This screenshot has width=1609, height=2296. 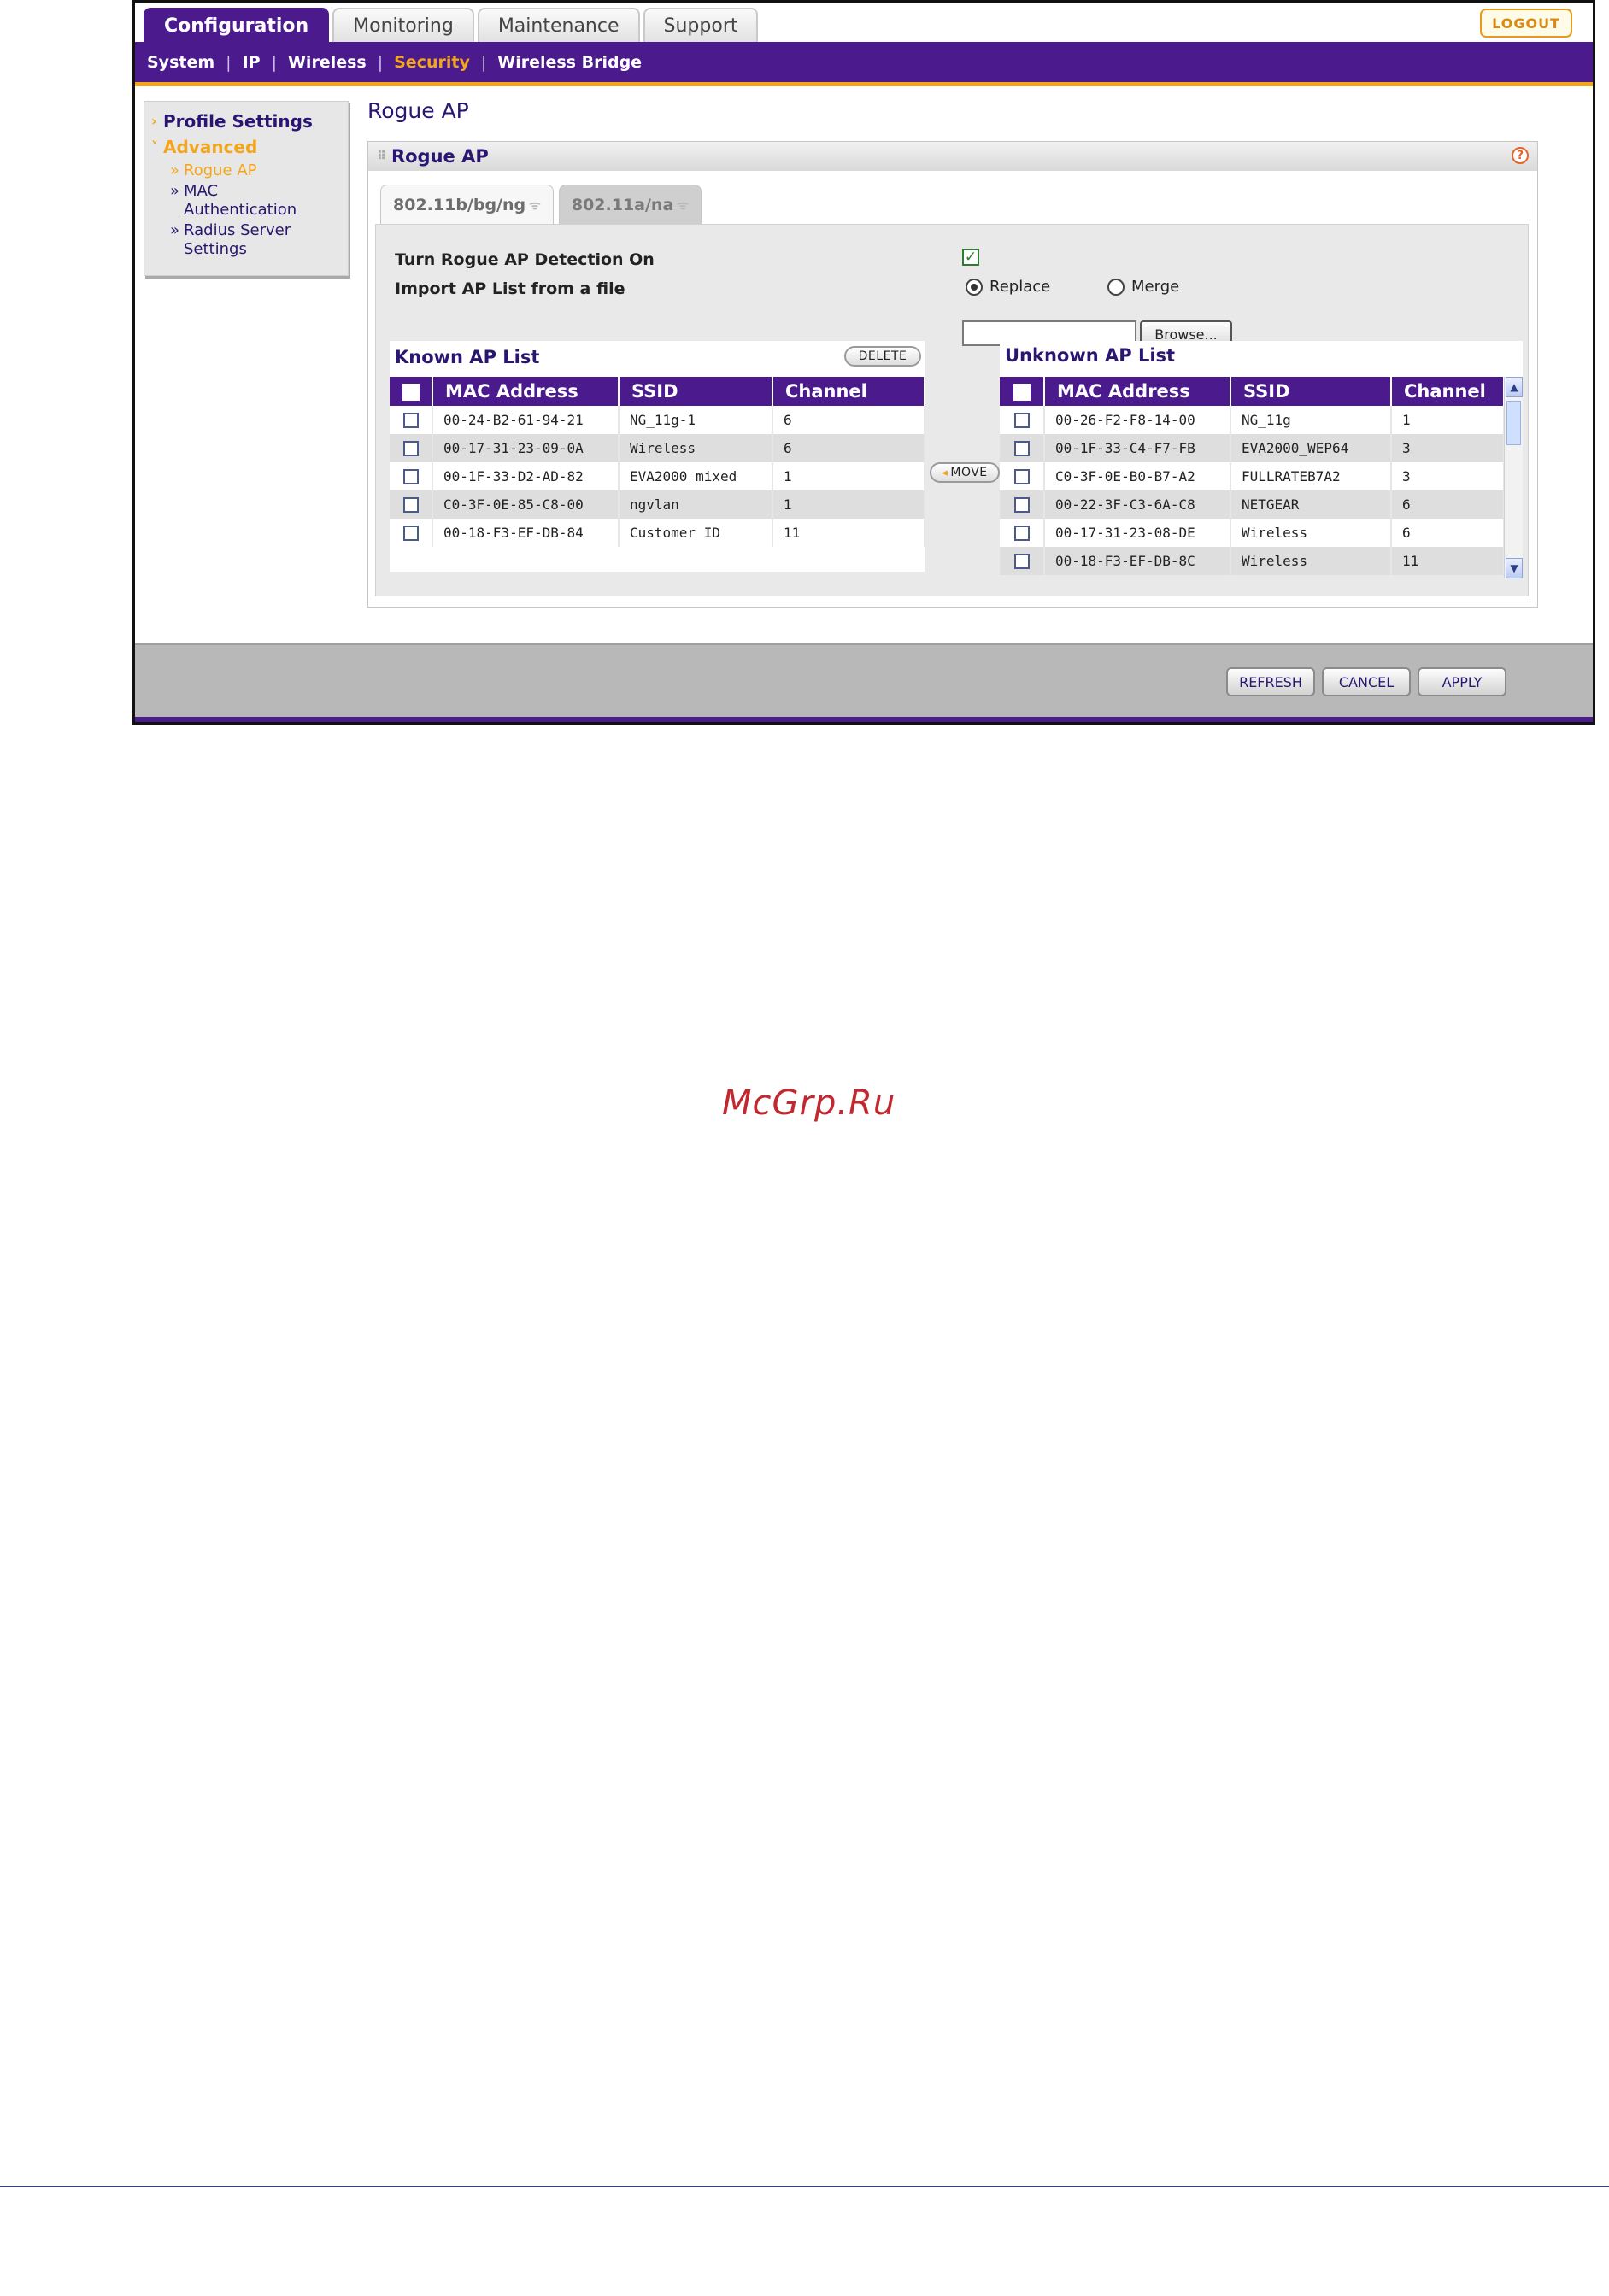 I want to click on unknown-ap-title: Unknown AP List, so click(x=1091, y=356).